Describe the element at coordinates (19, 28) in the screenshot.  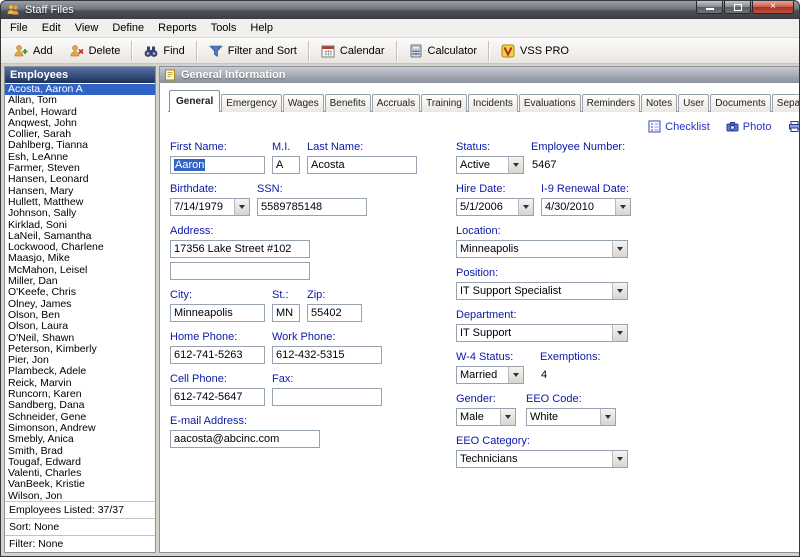
I see `menu-item: File` at that location.